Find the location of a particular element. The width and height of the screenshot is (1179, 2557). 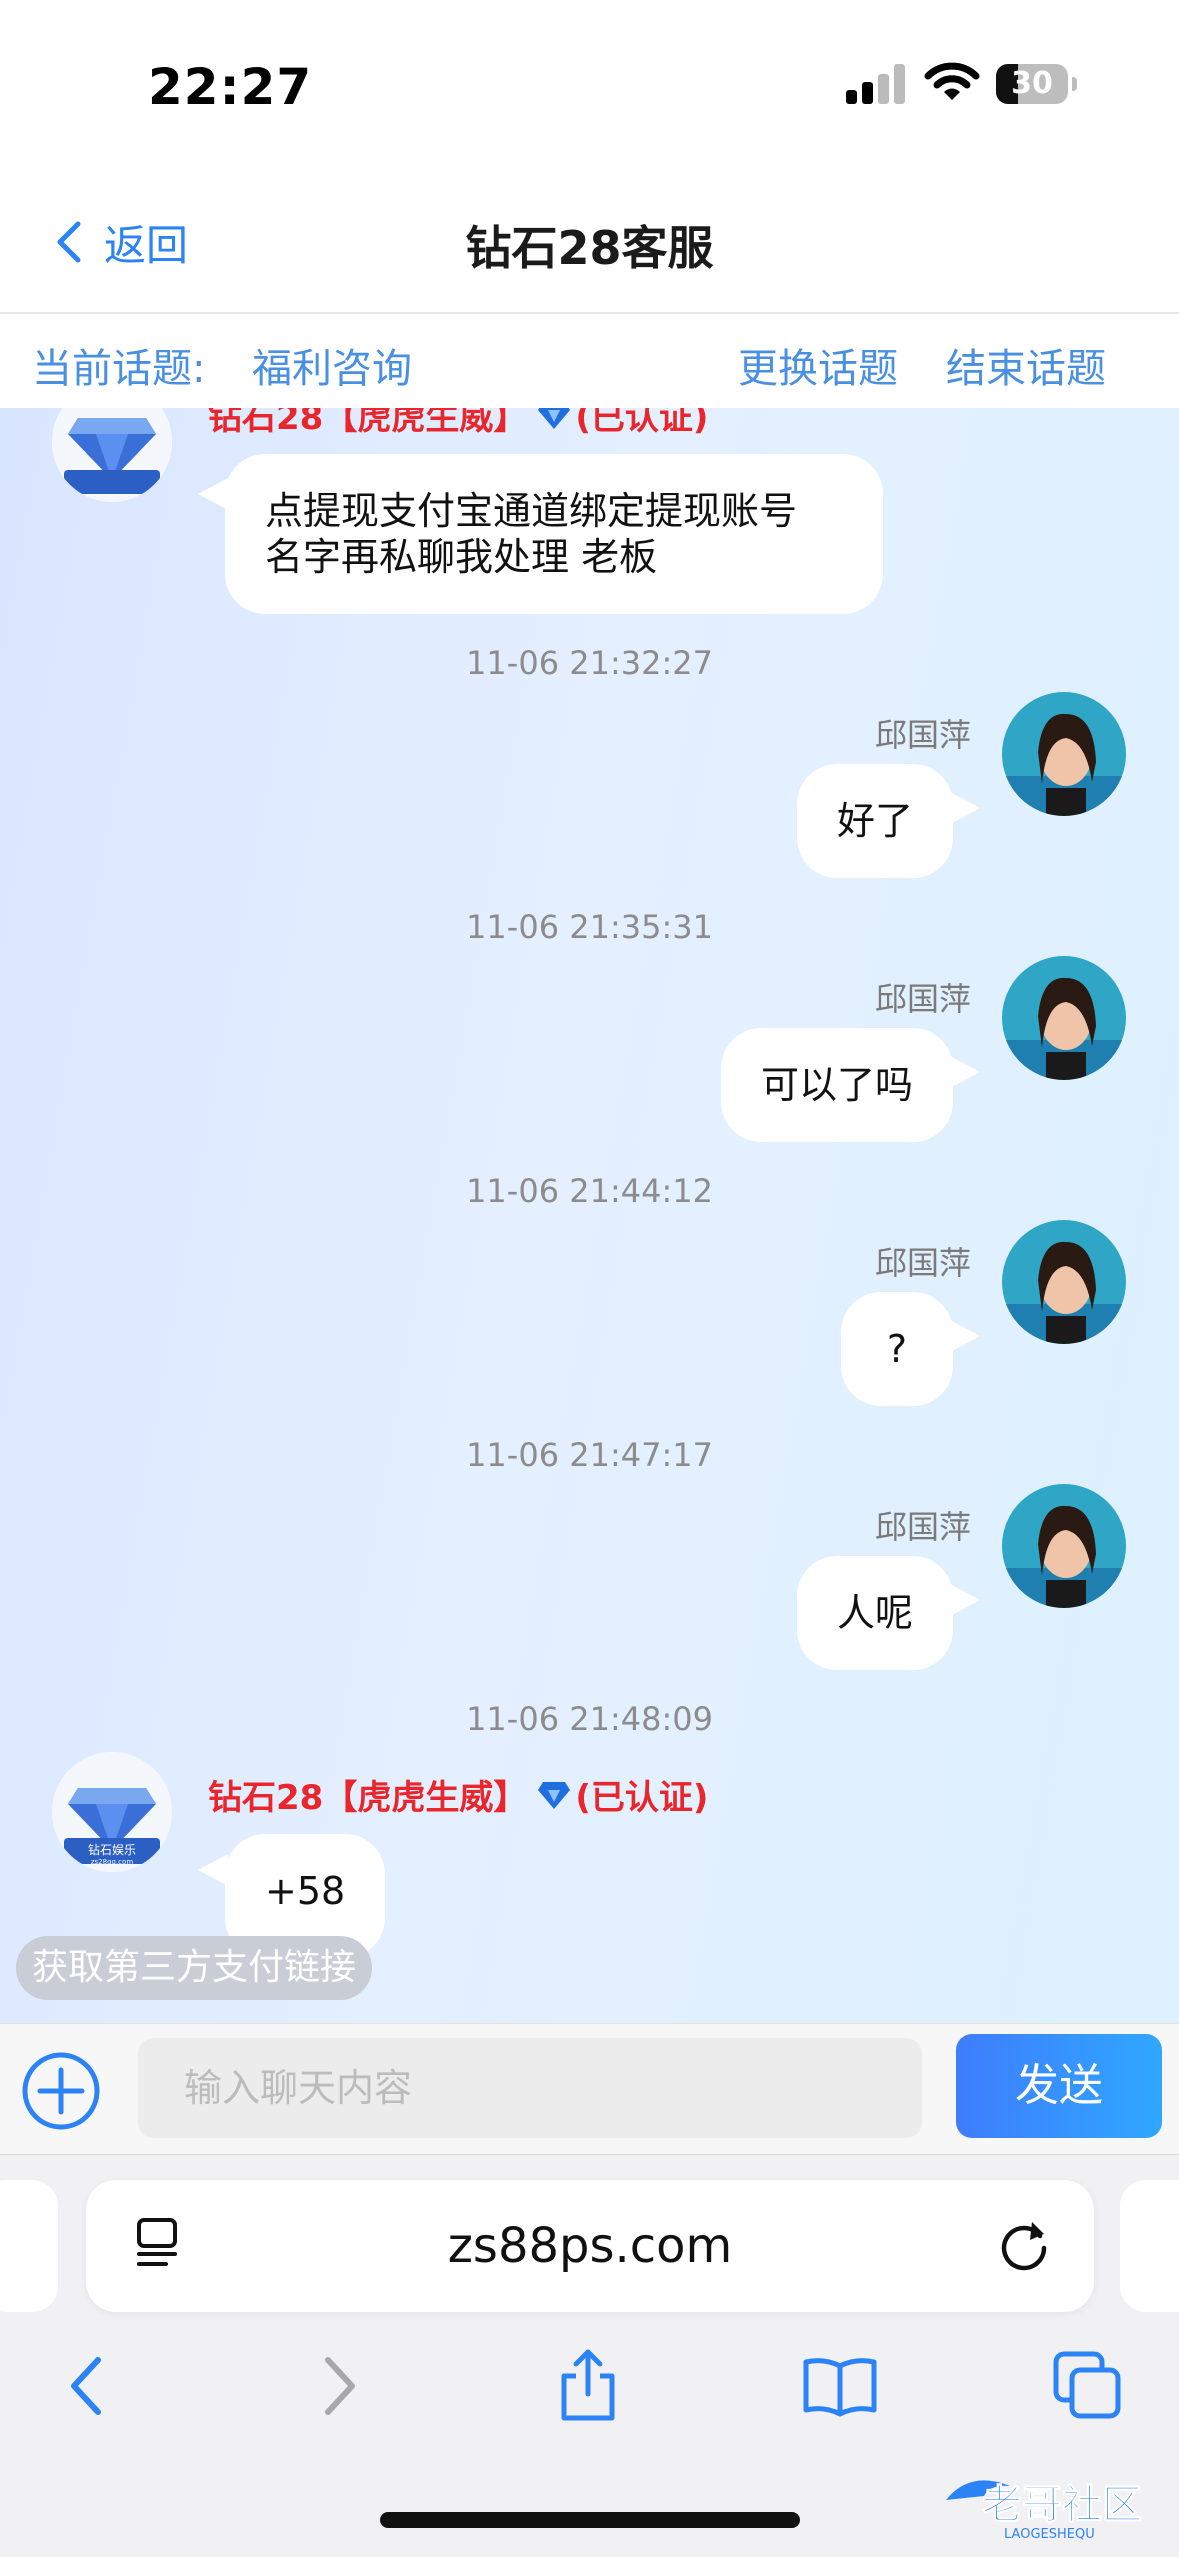

home-indicator is located at coordinates (590, 2520).